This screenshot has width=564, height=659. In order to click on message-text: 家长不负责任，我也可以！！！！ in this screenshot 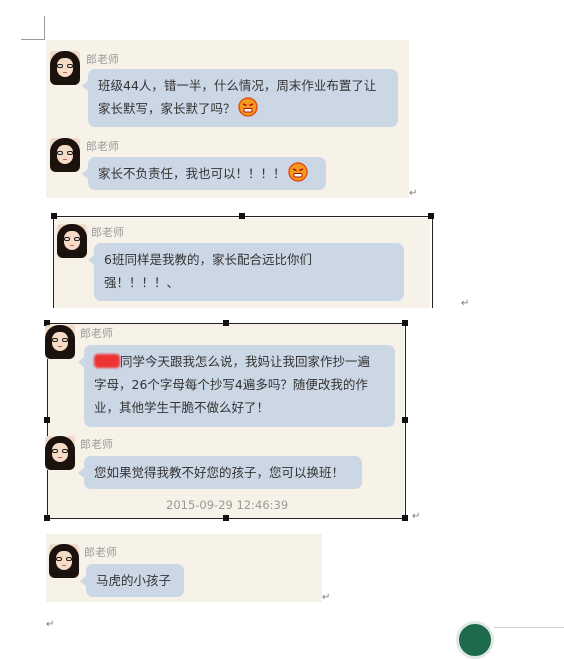, I will do `click(192, 173)`.